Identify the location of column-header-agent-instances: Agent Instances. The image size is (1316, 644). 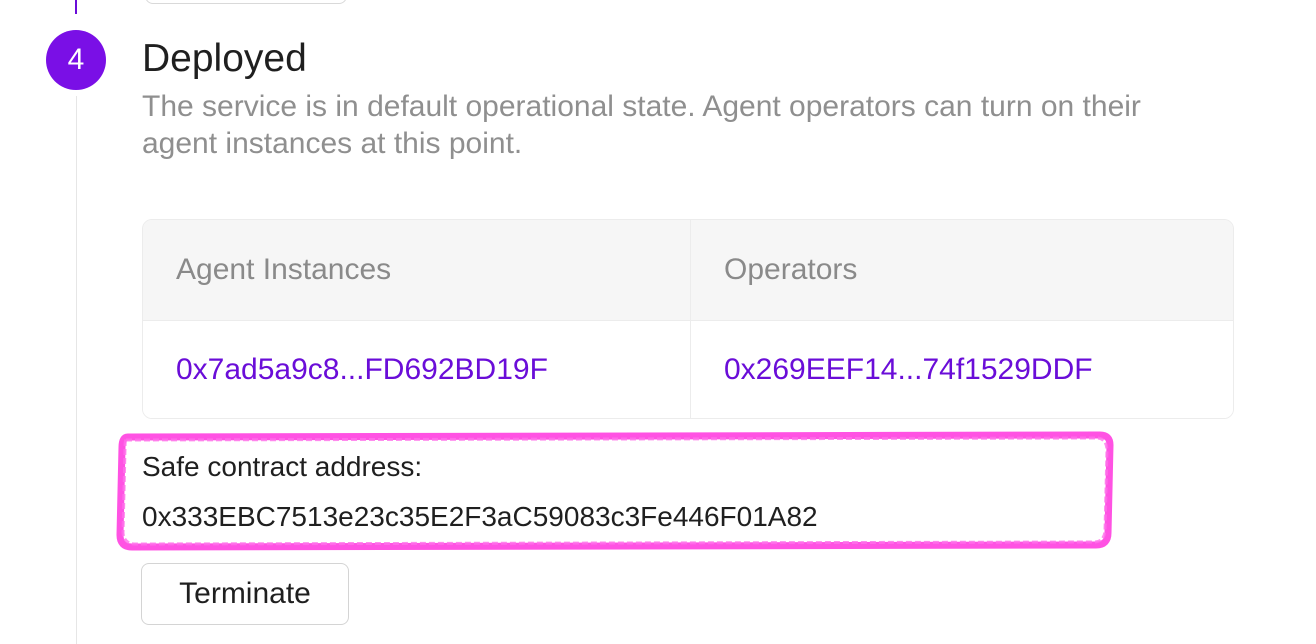
(284, 269).